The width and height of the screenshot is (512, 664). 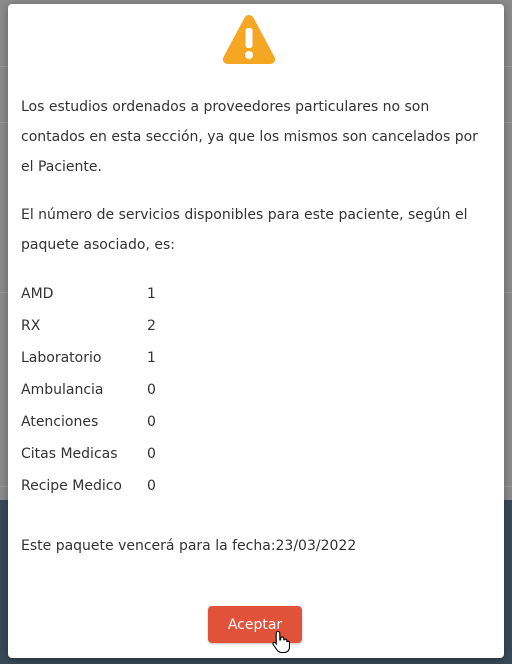 What do you see at coordinates (171, 486) in the screenshot?
I see `list-item: Recipe Medico 0` at bounding box center [171, 486].